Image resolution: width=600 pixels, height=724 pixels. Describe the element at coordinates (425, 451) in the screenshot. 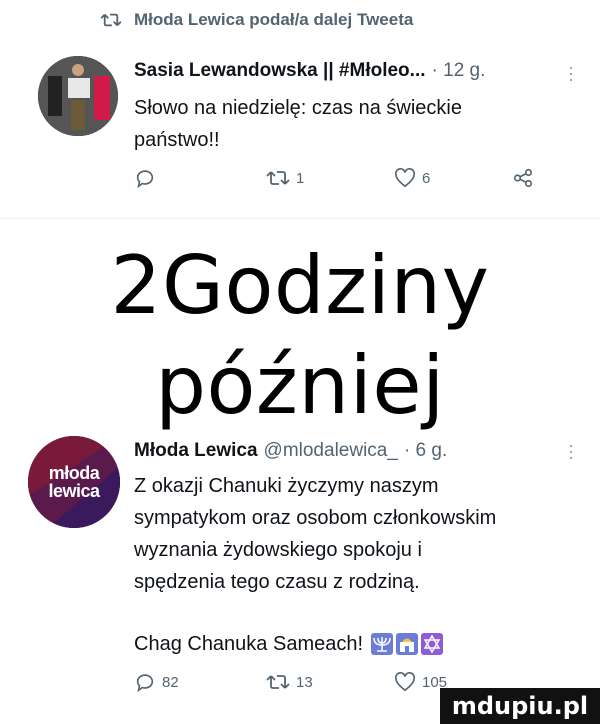

I see `tweet-time: · 6 g.` at that location.